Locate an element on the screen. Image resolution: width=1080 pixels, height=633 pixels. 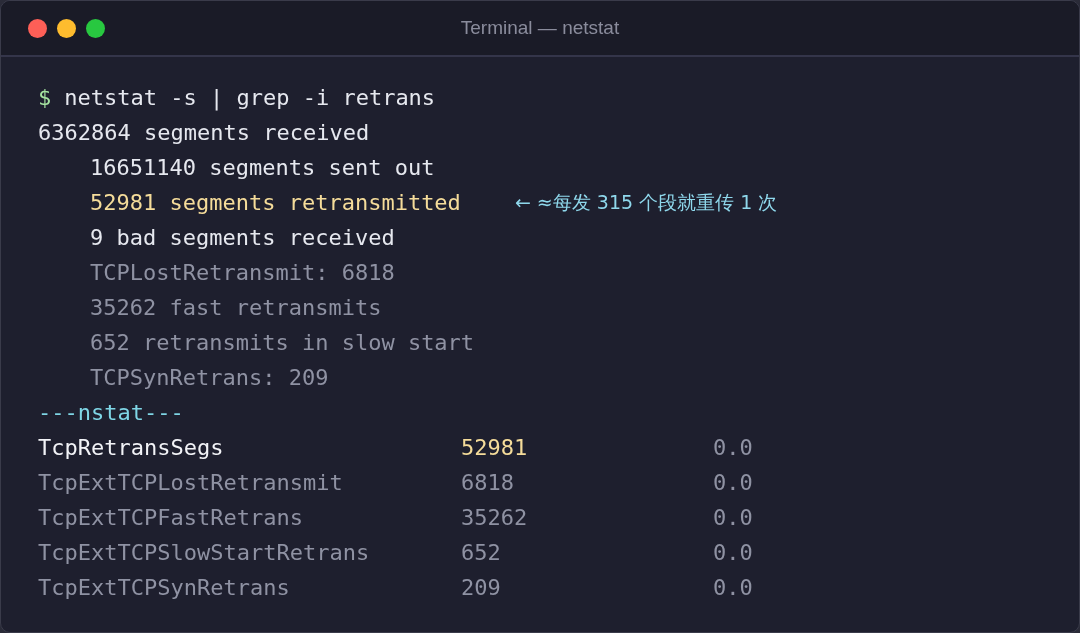
output-line: 6362864 segments received is located at coordinates (204, 133).